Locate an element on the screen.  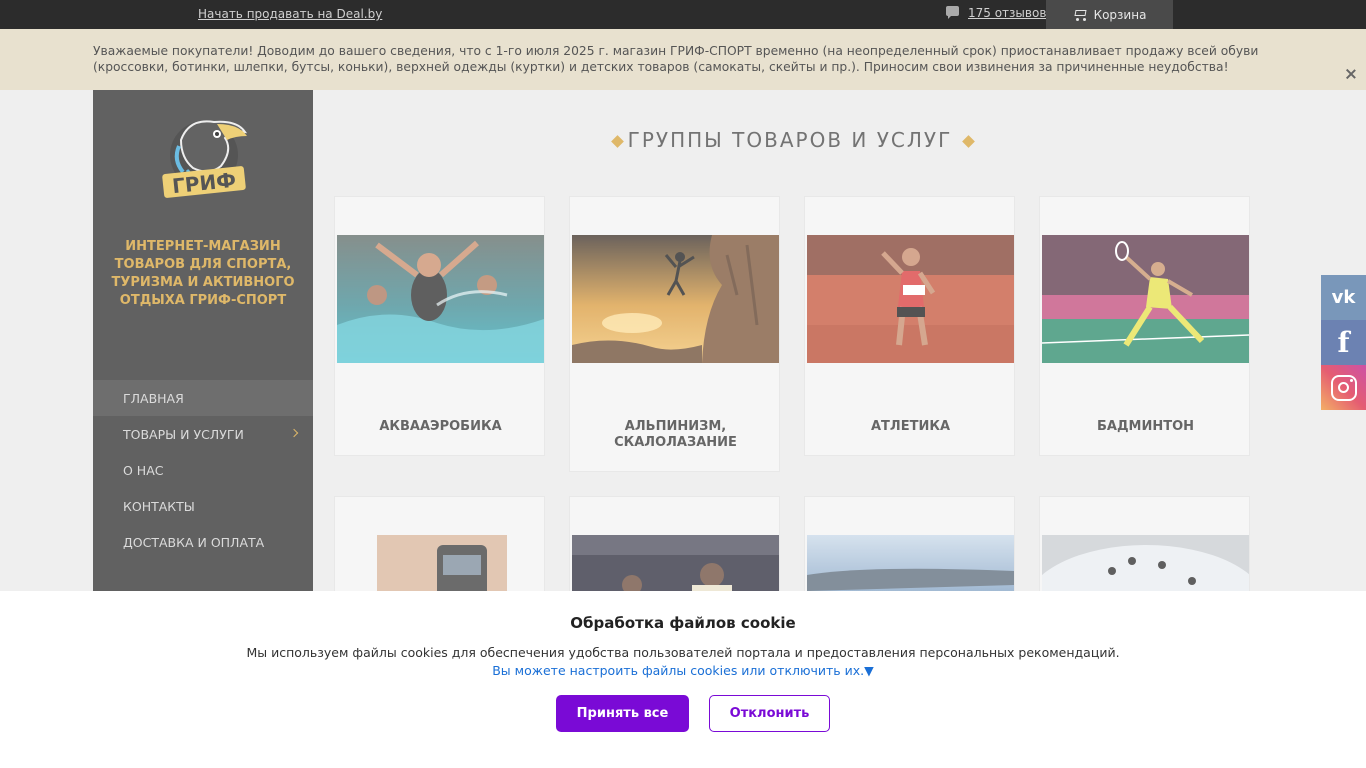
category-card-aquaaerobics: АКВААЭРОБИКА is located at coordinates (439, 326).